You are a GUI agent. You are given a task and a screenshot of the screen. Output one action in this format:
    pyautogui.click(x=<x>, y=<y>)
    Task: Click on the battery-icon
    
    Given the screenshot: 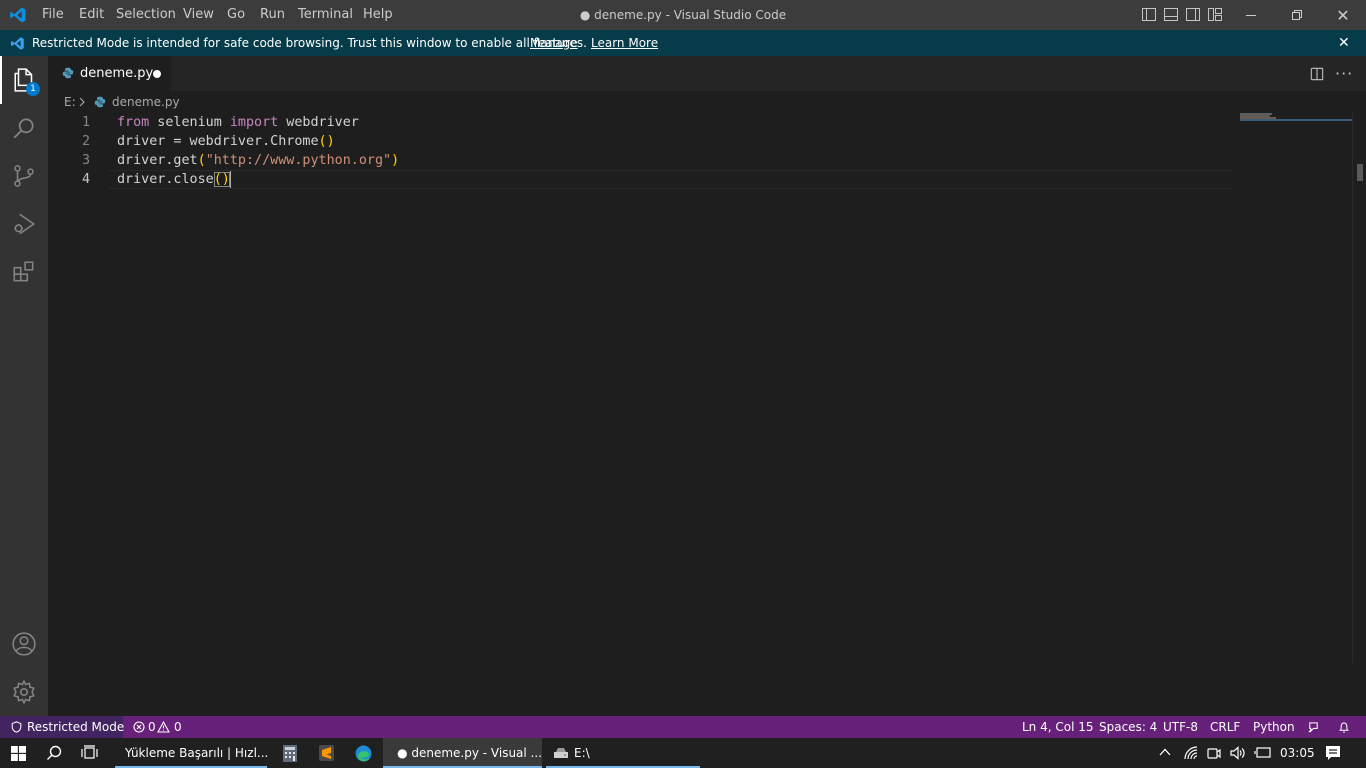 What is the action you would take?
    pyautogui.click(x=1262, y=752)
    